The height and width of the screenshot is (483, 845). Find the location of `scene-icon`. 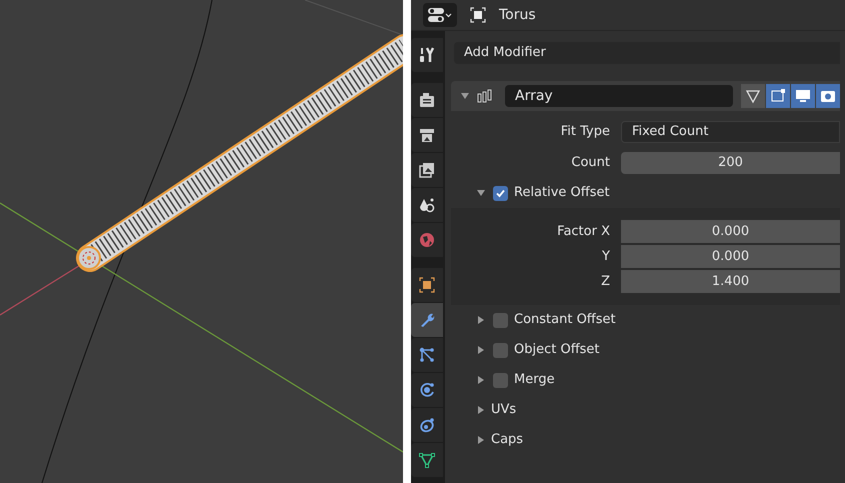

scene-icon is located at coordinates (427, 205).